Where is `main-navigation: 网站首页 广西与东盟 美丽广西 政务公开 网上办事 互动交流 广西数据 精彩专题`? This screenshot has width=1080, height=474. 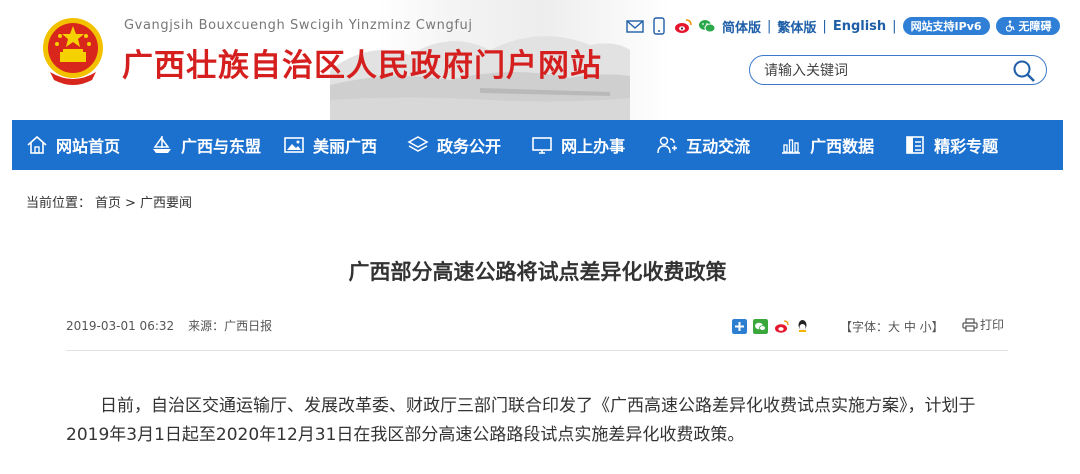
main-navigation: 网站首页 广西与东盟 美丽广西 政务公开 网上办事 互动交流 广西数据 精彩专题 is located at coordinates (537, 145).